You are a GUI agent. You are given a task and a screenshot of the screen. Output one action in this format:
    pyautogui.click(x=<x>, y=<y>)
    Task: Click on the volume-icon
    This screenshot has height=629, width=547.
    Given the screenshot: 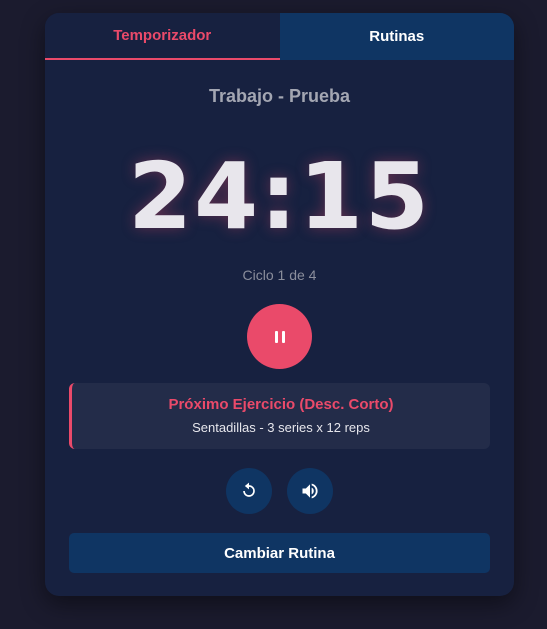 What is the action you would take?
    pyautogui.click(x=310, y=491)
    